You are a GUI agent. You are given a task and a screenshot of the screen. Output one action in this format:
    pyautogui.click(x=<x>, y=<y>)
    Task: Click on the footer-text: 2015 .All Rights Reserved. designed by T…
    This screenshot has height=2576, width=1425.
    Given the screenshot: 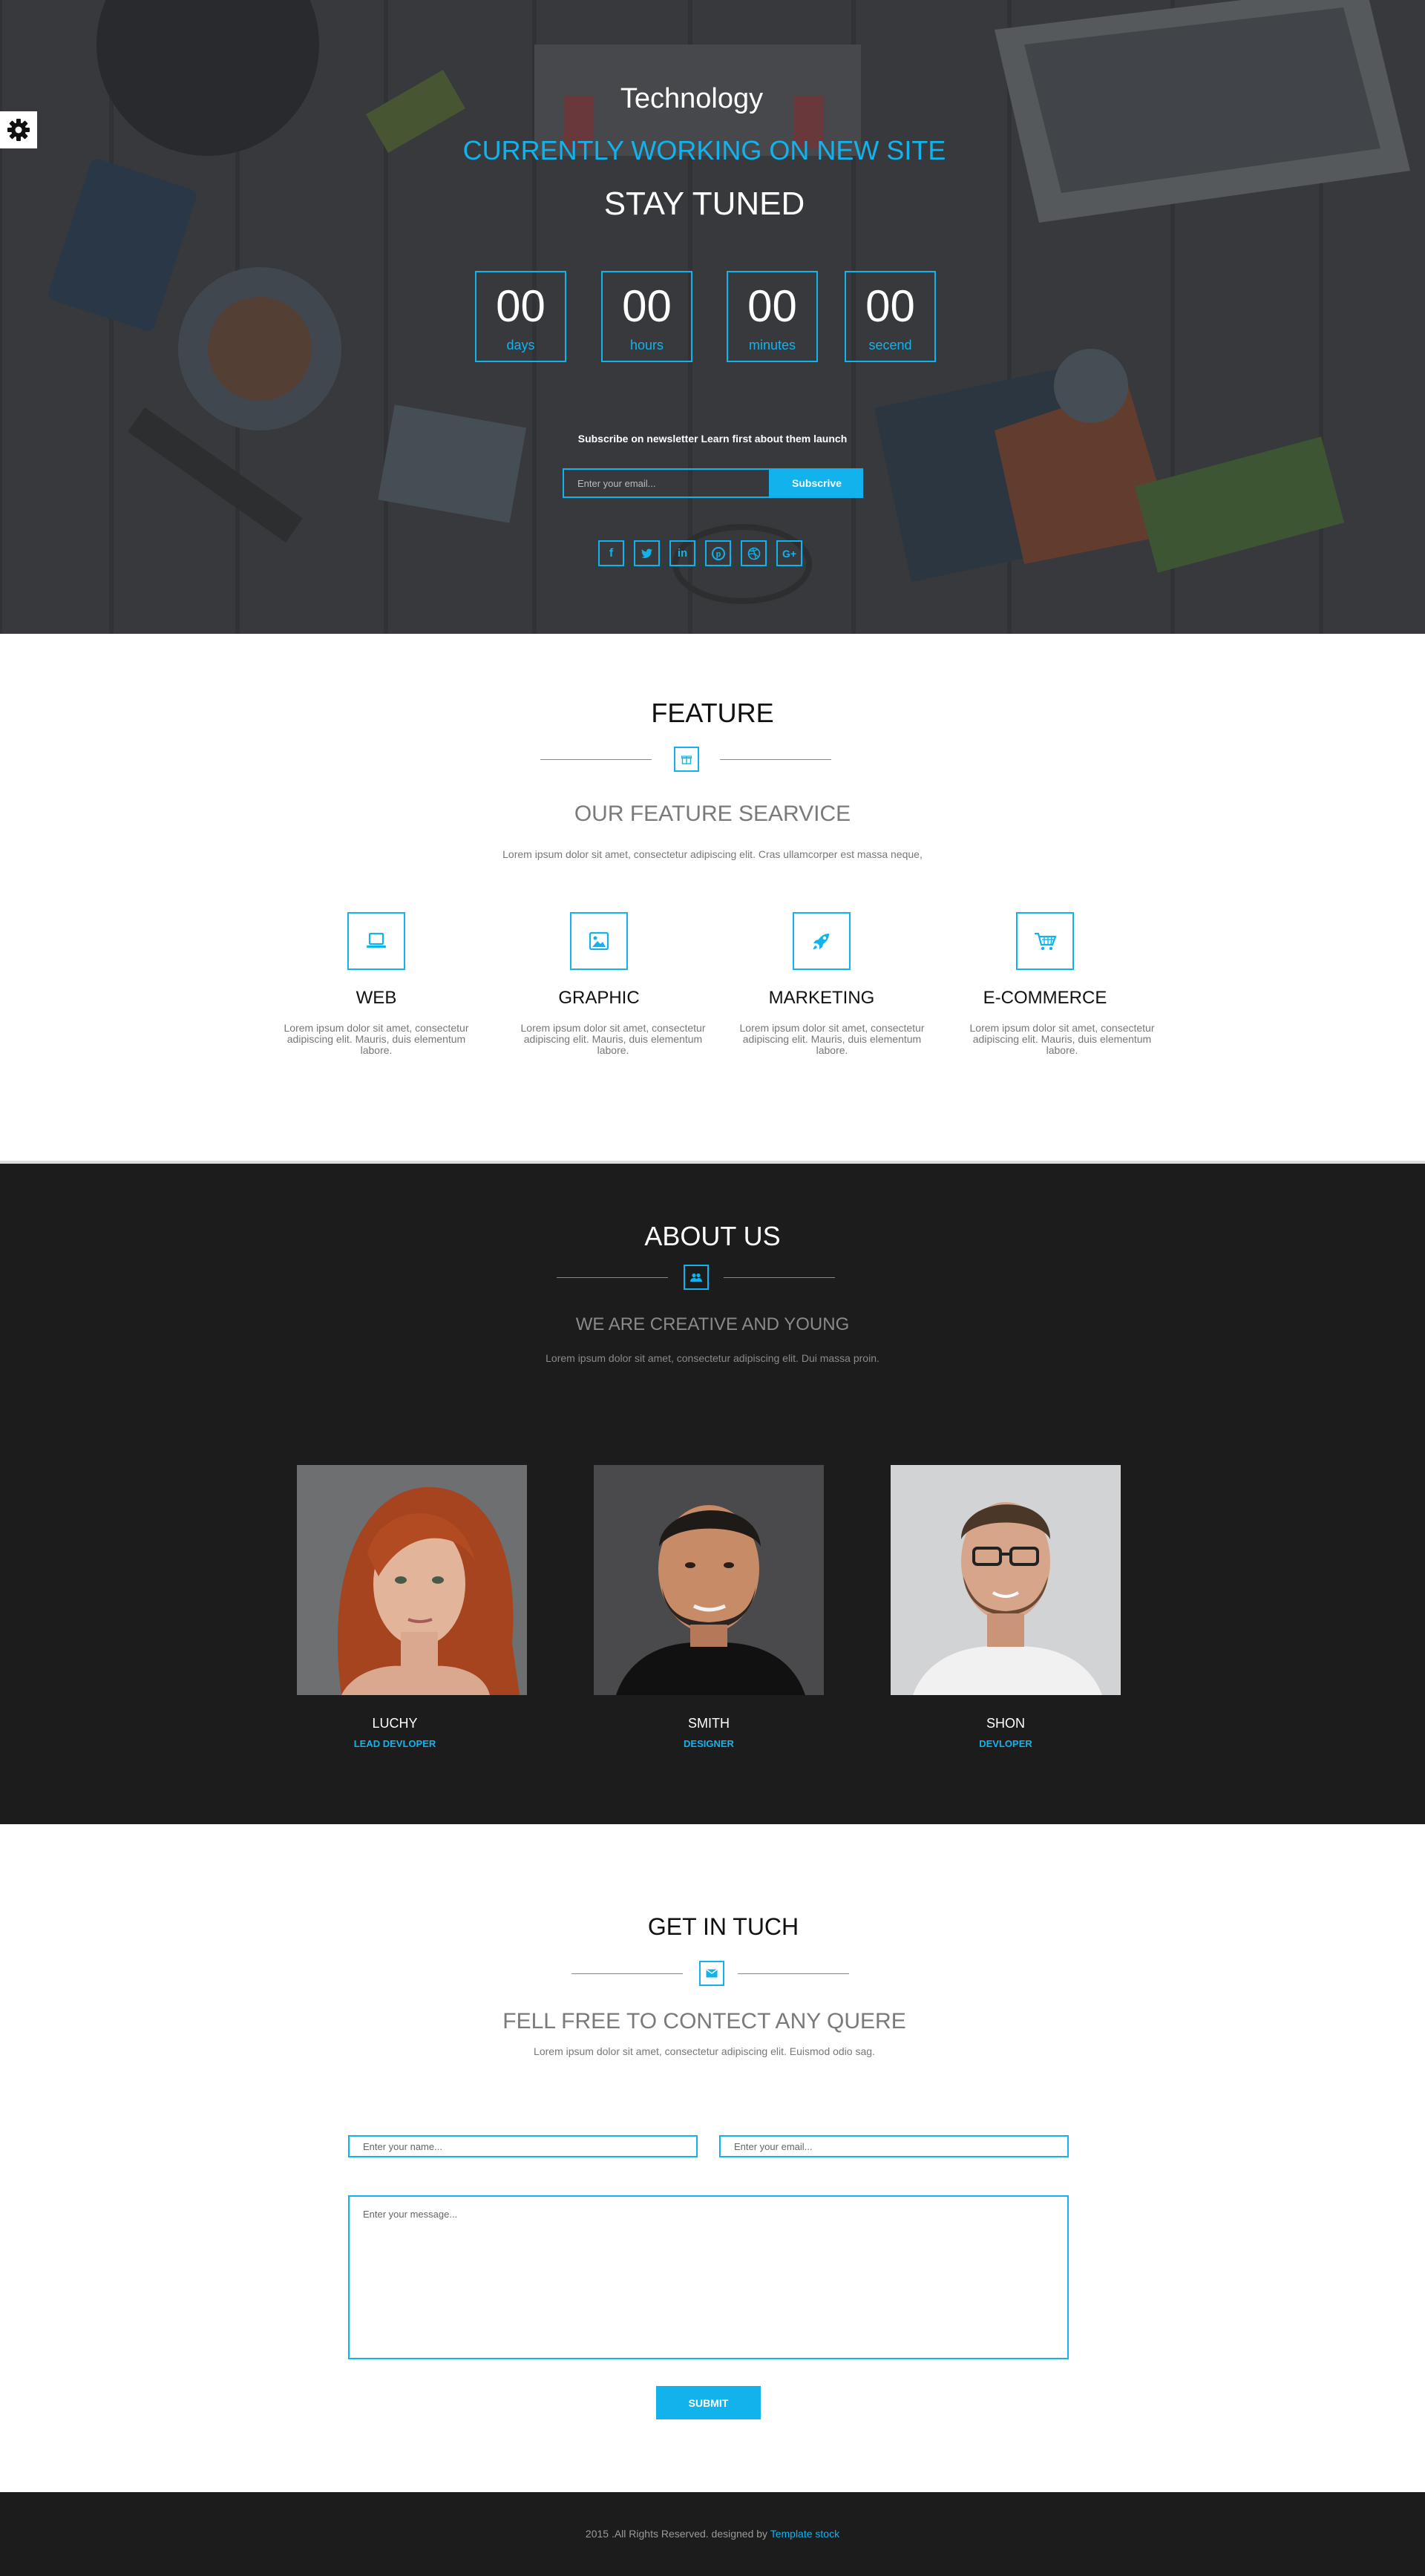 What is the action you would take?
    pyautogui.click(x=712, y=2534)
    